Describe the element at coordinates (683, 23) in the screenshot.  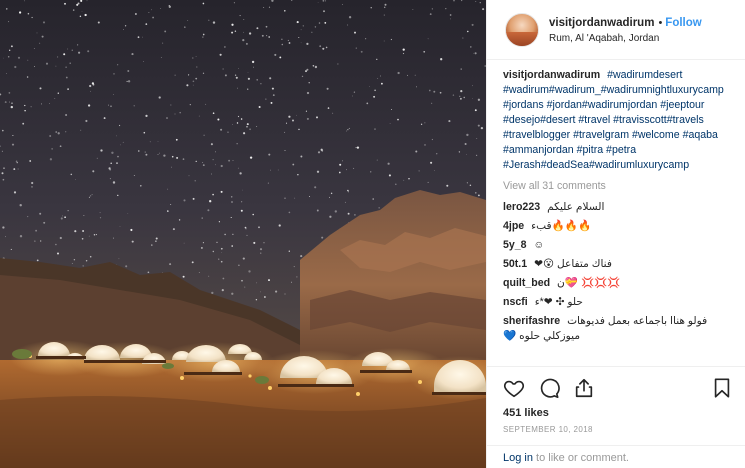
I see `follow-button: Follow` at that location.